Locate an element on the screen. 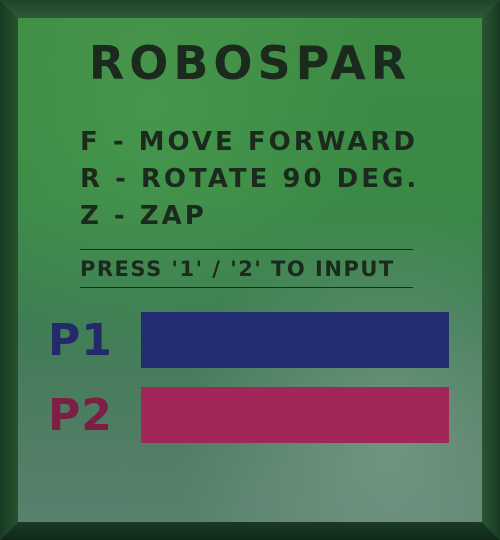 The height and width of the screenshot is (540, 500). player-2-label: P2 is located at coordinates (80, 415).